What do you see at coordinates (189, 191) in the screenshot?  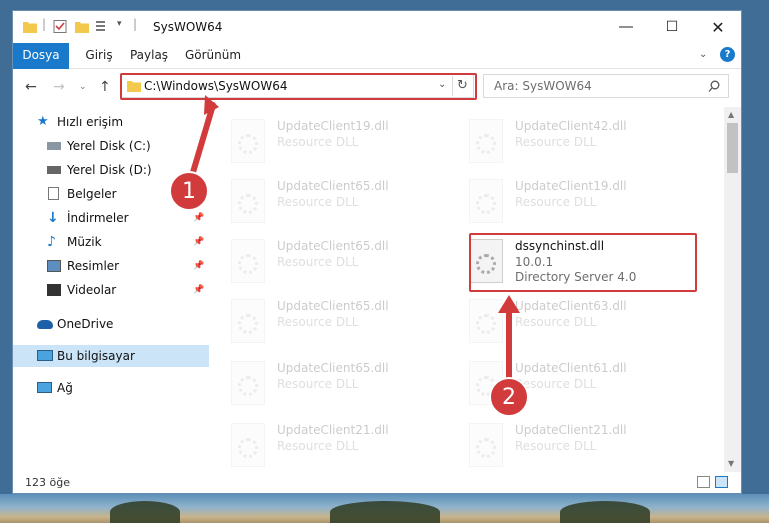 I see `step-1-badge: 1` at bounding box center [189, 191].